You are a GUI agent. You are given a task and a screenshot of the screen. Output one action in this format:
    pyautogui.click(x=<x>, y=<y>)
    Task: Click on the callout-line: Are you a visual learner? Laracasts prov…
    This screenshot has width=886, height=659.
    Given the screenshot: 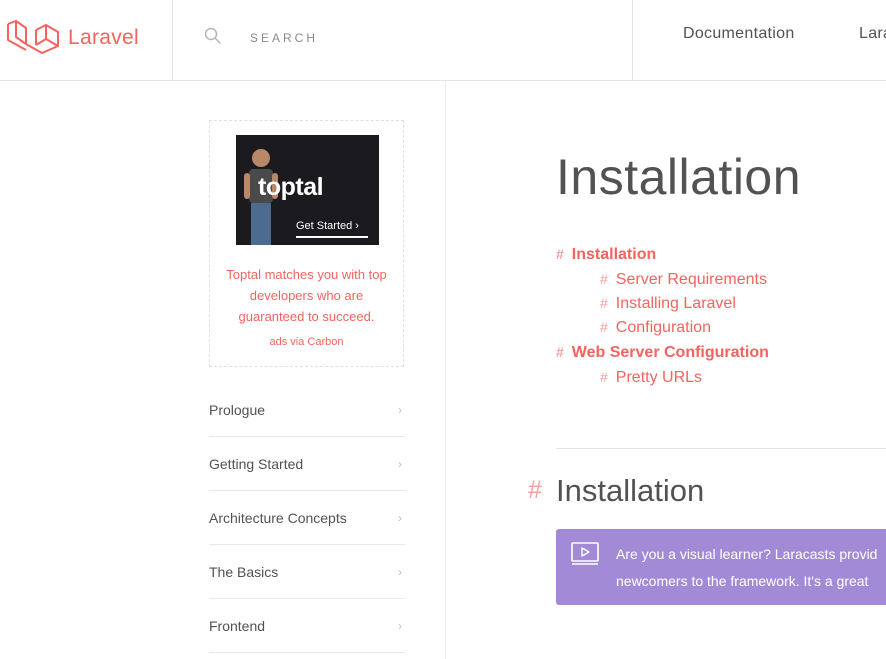 What is the action you would take?
    pyautogui.click(x=747, y=554)
    